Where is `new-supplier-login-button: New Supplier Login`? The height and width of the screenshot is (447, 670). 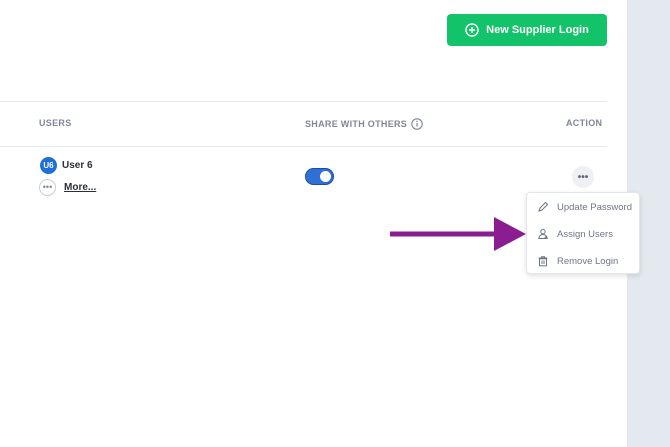 new-supplier-login-button: New Supplier Login is located at coordinates (527, 30).